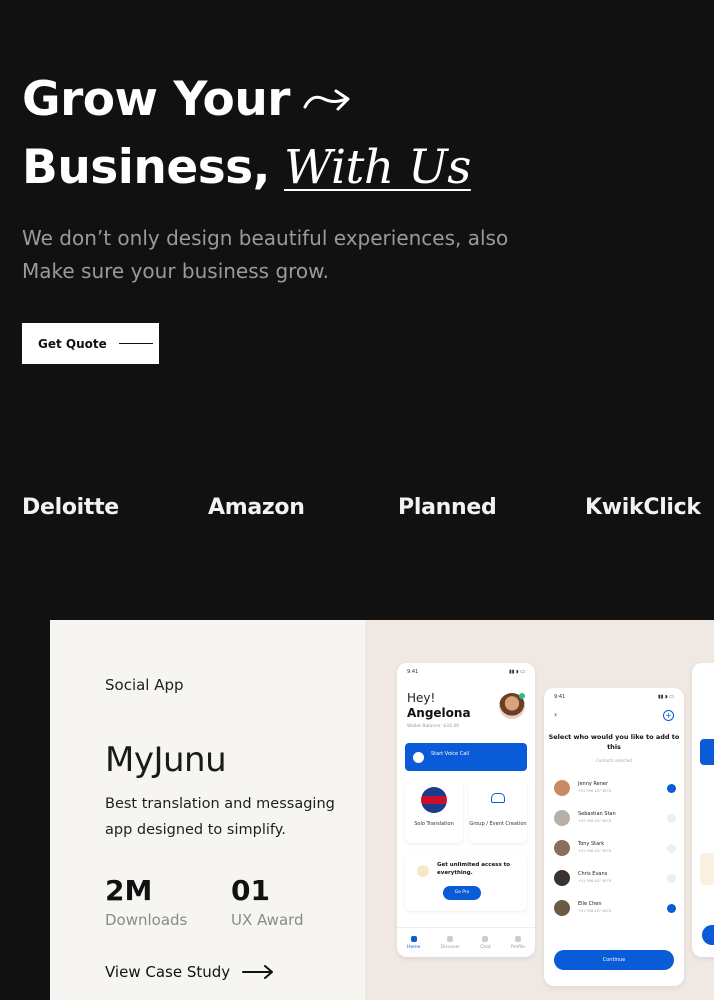 The height and width of the screenshot is (1000, 714). What do you see at coordinates (668, 715) in the screenshot?
I see `add-icon: +` at bounding box center [668, 715].